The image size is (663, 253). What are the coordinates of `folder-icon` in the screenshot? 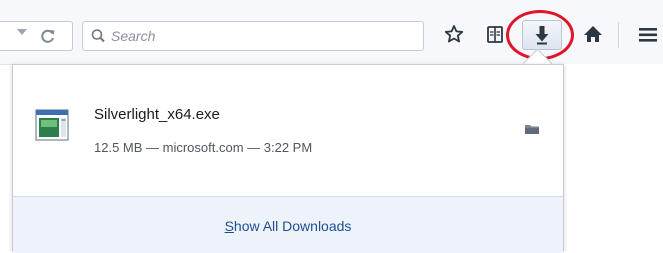 It's located at (532, 129).